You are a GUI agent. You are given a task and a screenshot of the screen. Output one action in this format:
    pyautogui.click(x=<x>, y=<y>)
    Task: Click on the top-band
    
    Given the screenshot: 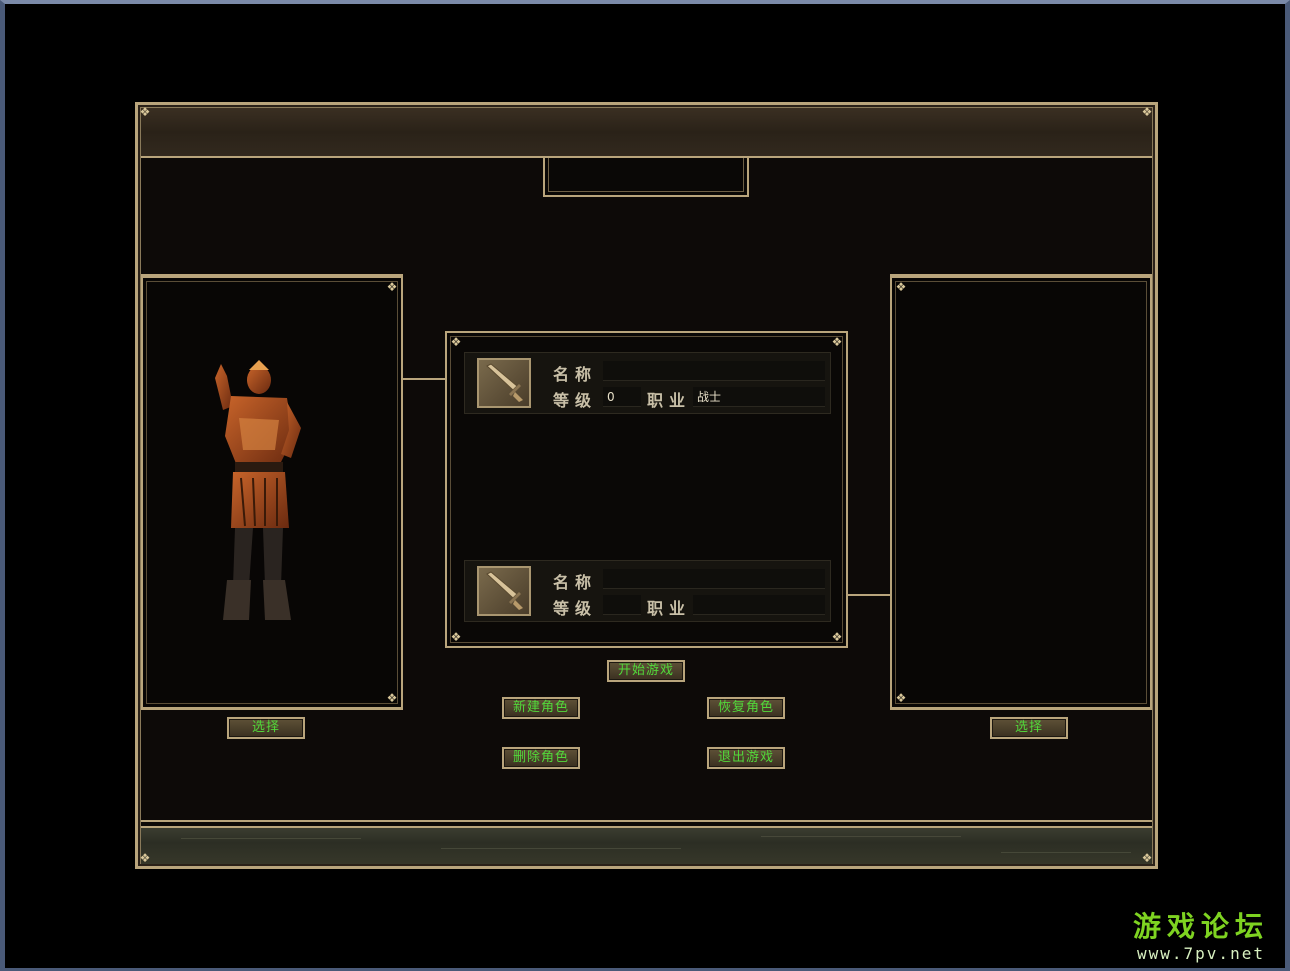 What is the action you would take?
    pyautogui.click(x=646, y=133)
    